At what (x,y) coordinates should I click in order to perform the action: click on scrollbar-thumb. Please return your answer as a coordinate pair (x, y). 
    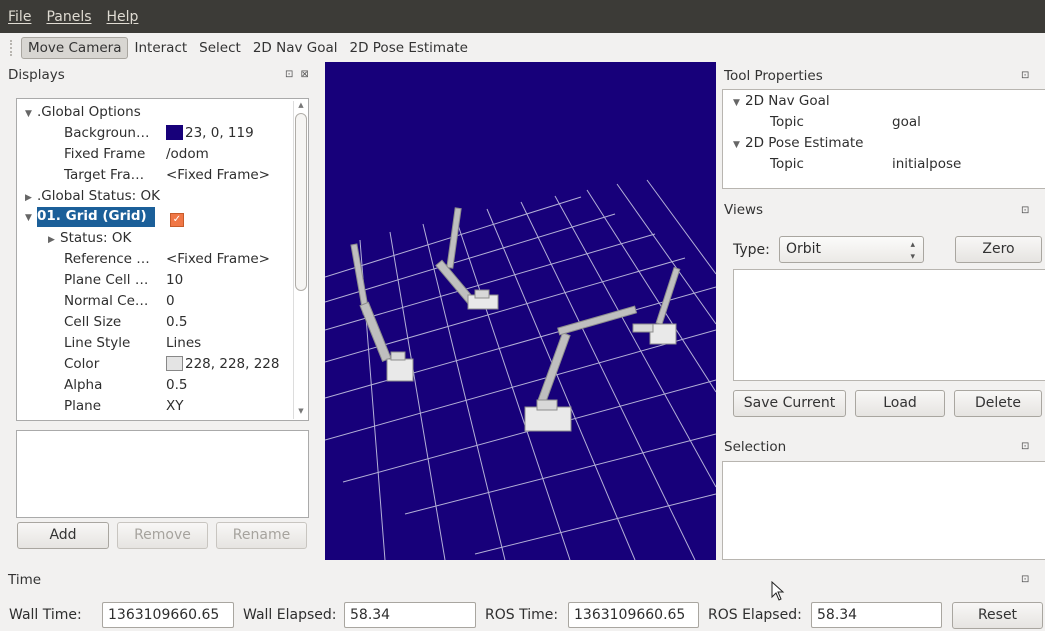
    Looking at the image, I should click on (301, 202).